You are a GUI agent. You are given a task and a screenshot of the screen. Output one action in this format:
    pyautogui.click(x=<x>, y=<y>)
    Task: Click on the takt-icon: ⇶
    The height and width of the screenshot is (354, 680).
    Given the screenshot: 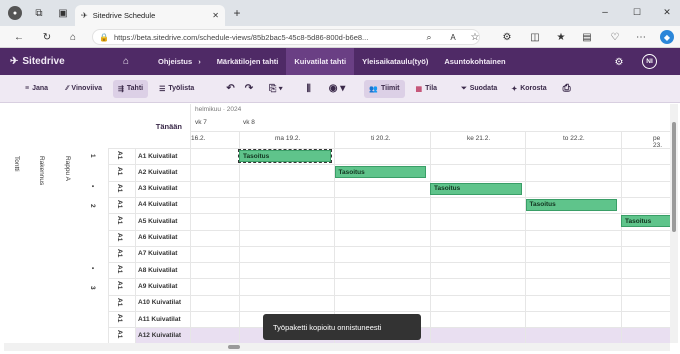 What is the action you would take?
    pyautogui.click(x=121, y=89)
    